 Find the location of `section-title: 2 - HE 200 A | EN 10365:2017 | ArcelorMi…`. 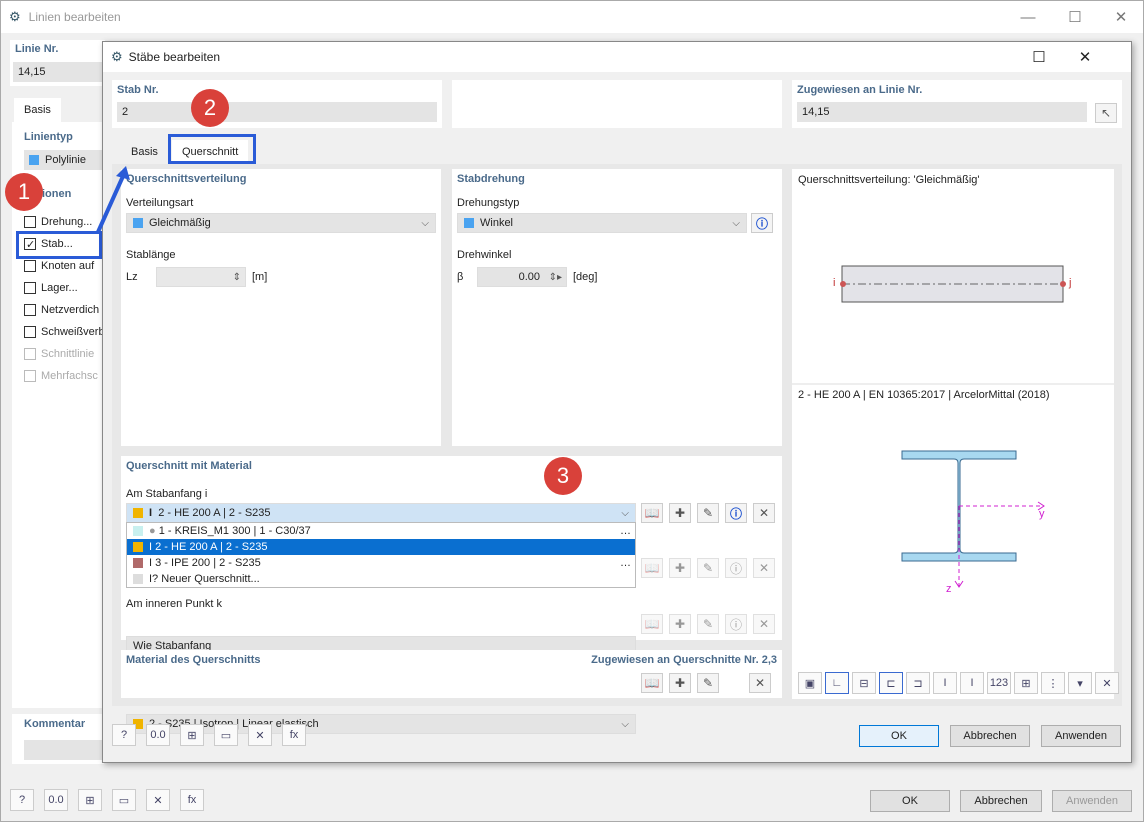

section-title: 2 - HE 200 A | EN 10365:2017 | ArcelorMi… is located at coordinates (924, 395).